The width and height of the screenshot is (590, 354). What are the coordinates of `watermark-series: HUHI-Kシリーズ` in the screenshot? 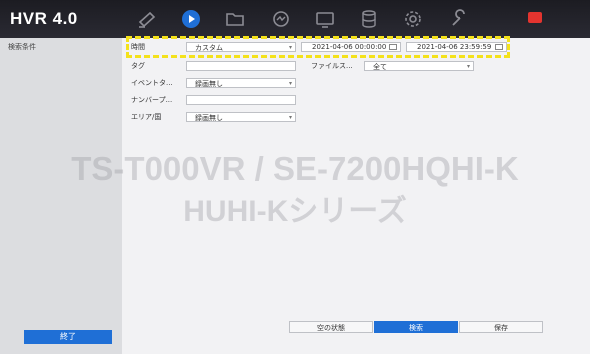 It's located at (295, 211).